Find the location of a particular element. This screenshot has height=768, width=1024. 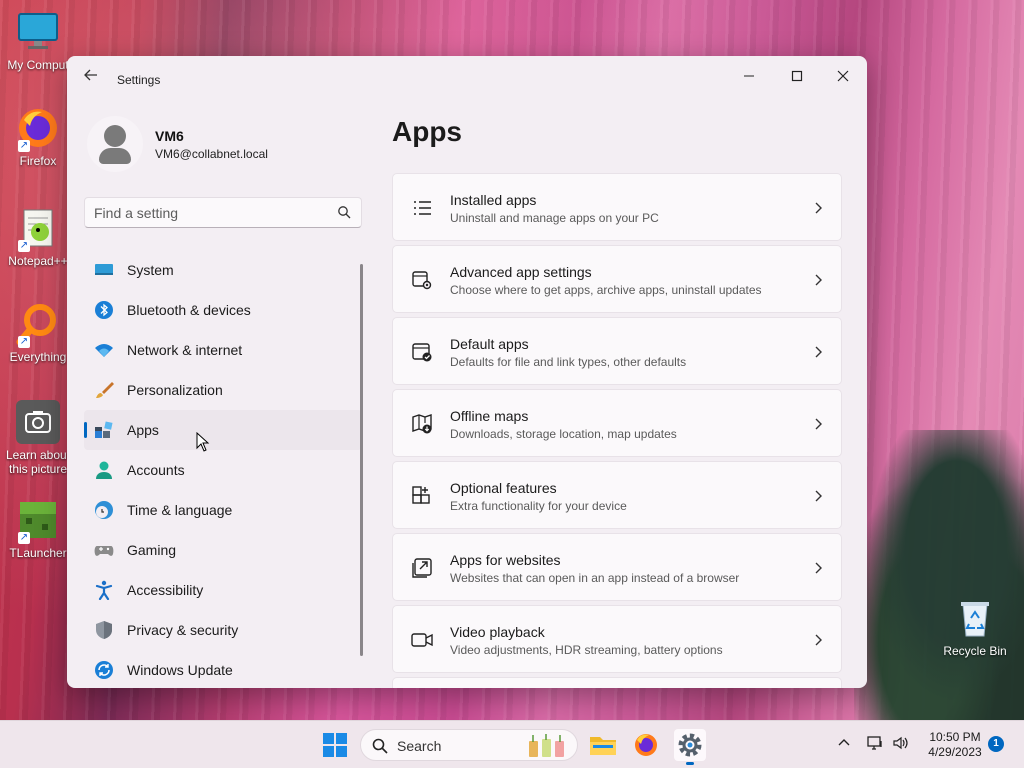

taskbar-settings is located at coordinates (690, 747).